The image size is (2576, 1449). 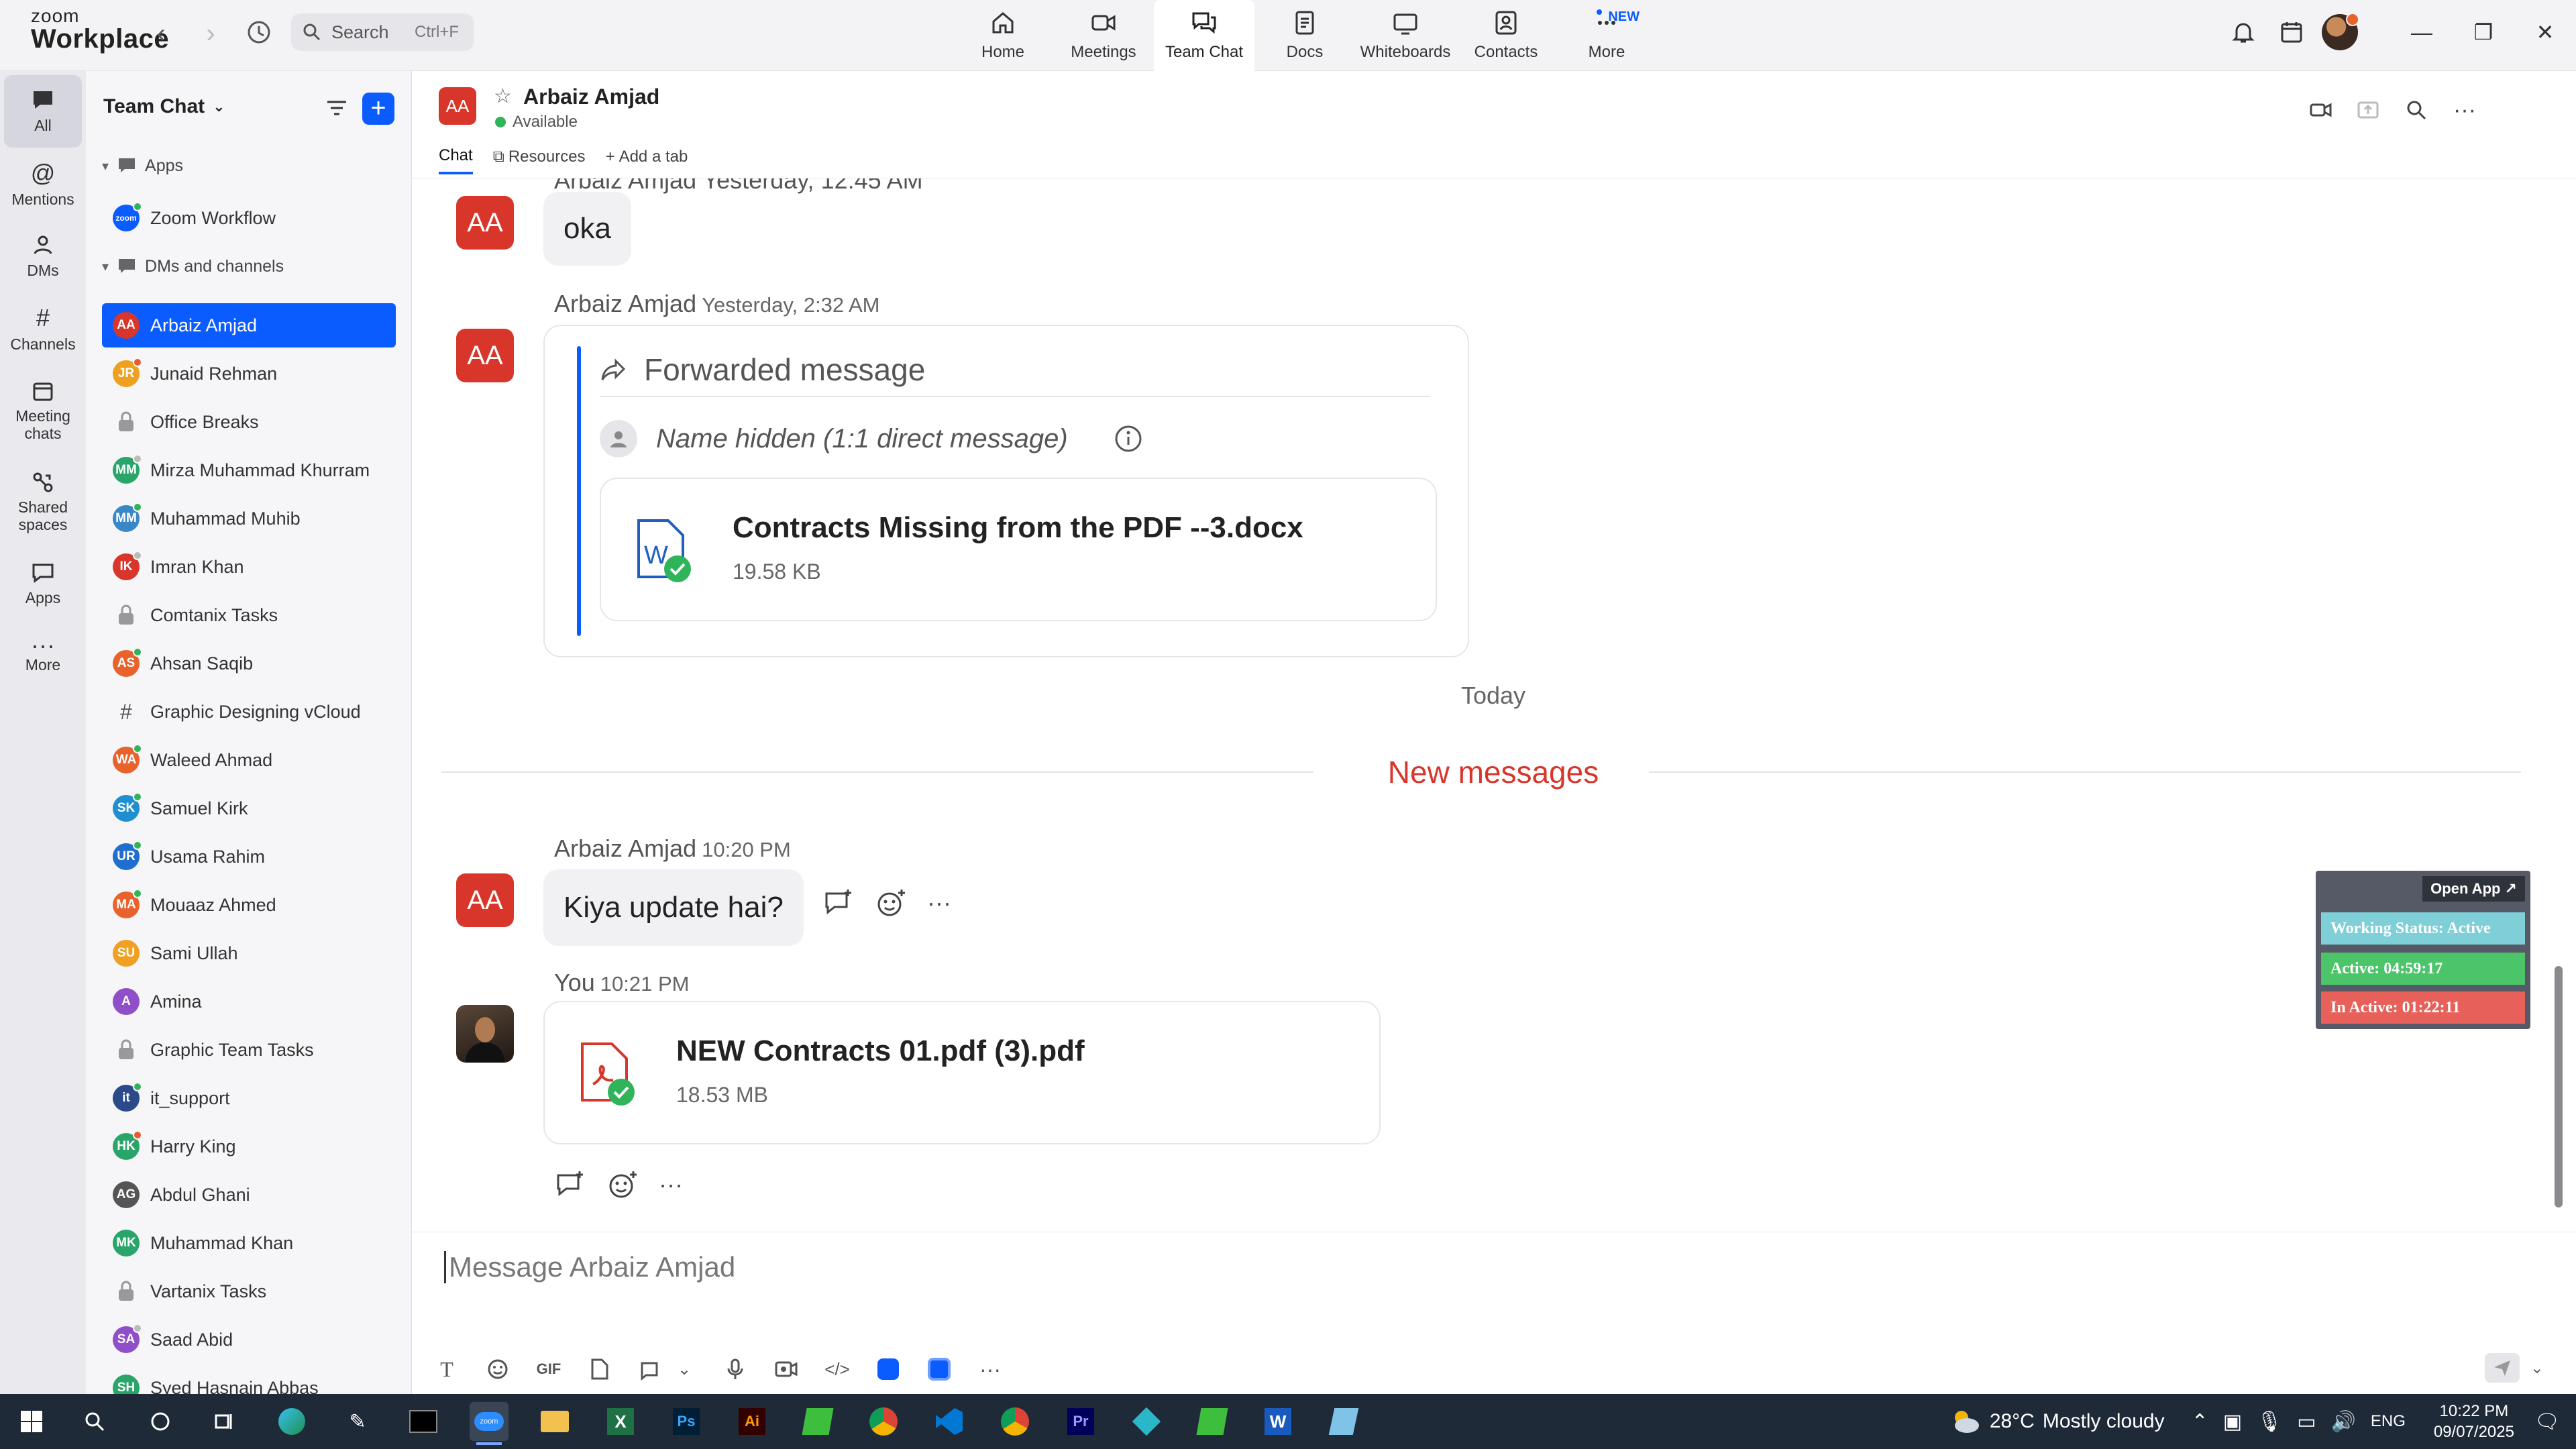 I want to click on nav-team-chat: Team Chat, so click(x=1204, y=35).